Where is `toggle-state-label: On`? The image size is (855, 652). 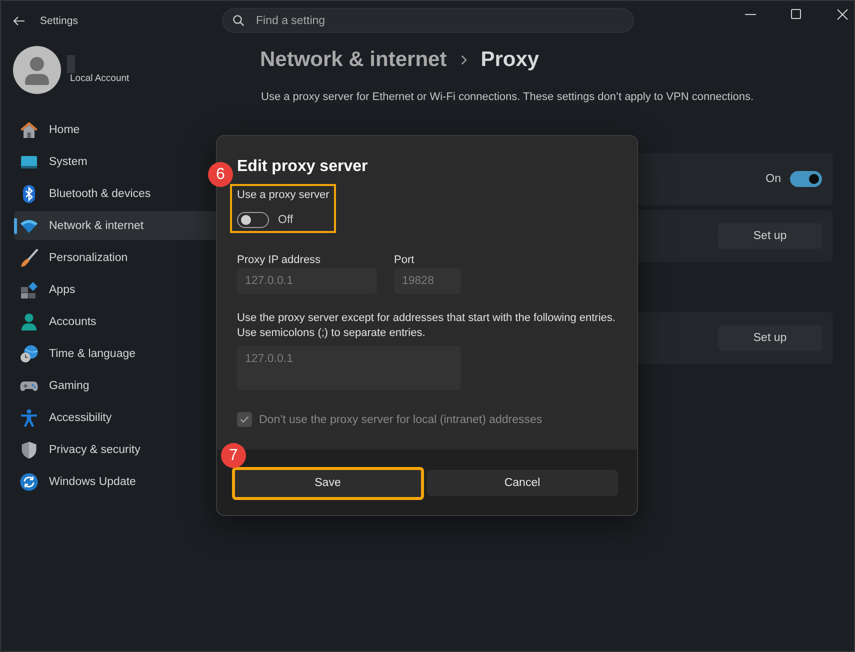 toggle-state-label: On is located at coordinates (773, 179).